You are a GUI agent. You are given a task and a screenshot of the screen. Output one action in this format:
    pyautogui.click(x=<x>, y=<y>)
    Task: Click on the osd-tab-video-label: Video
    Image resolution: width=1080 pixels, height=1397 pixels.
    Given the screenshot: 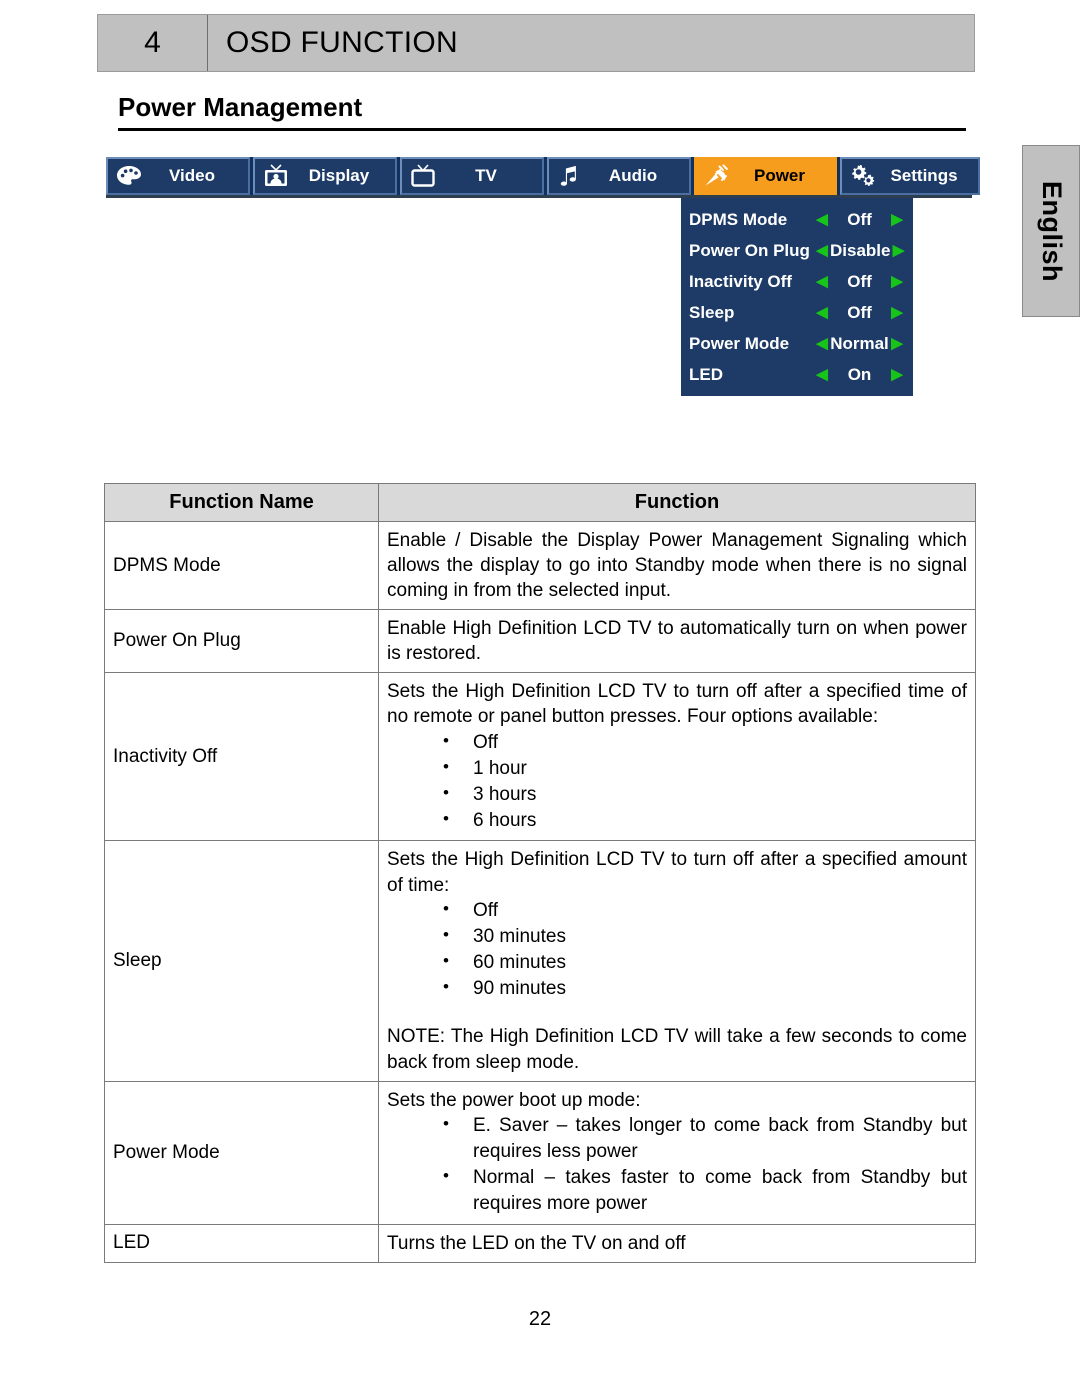 What is the action you would take?
    pyautogui.click(x=192, y=175)
    